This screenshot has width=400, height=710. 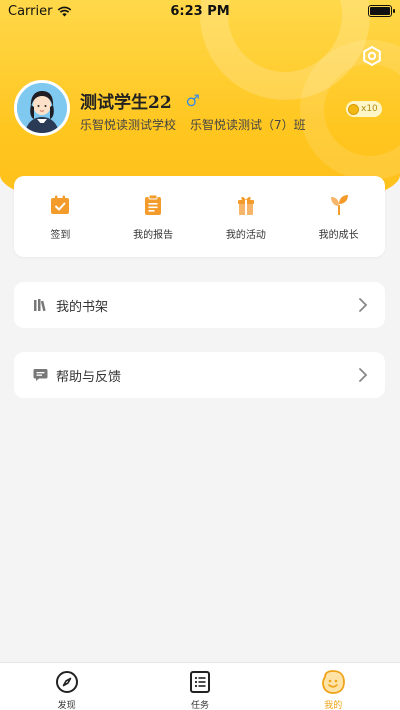 I want to click on action-check-in: 签到, so click(x=60, y=216).